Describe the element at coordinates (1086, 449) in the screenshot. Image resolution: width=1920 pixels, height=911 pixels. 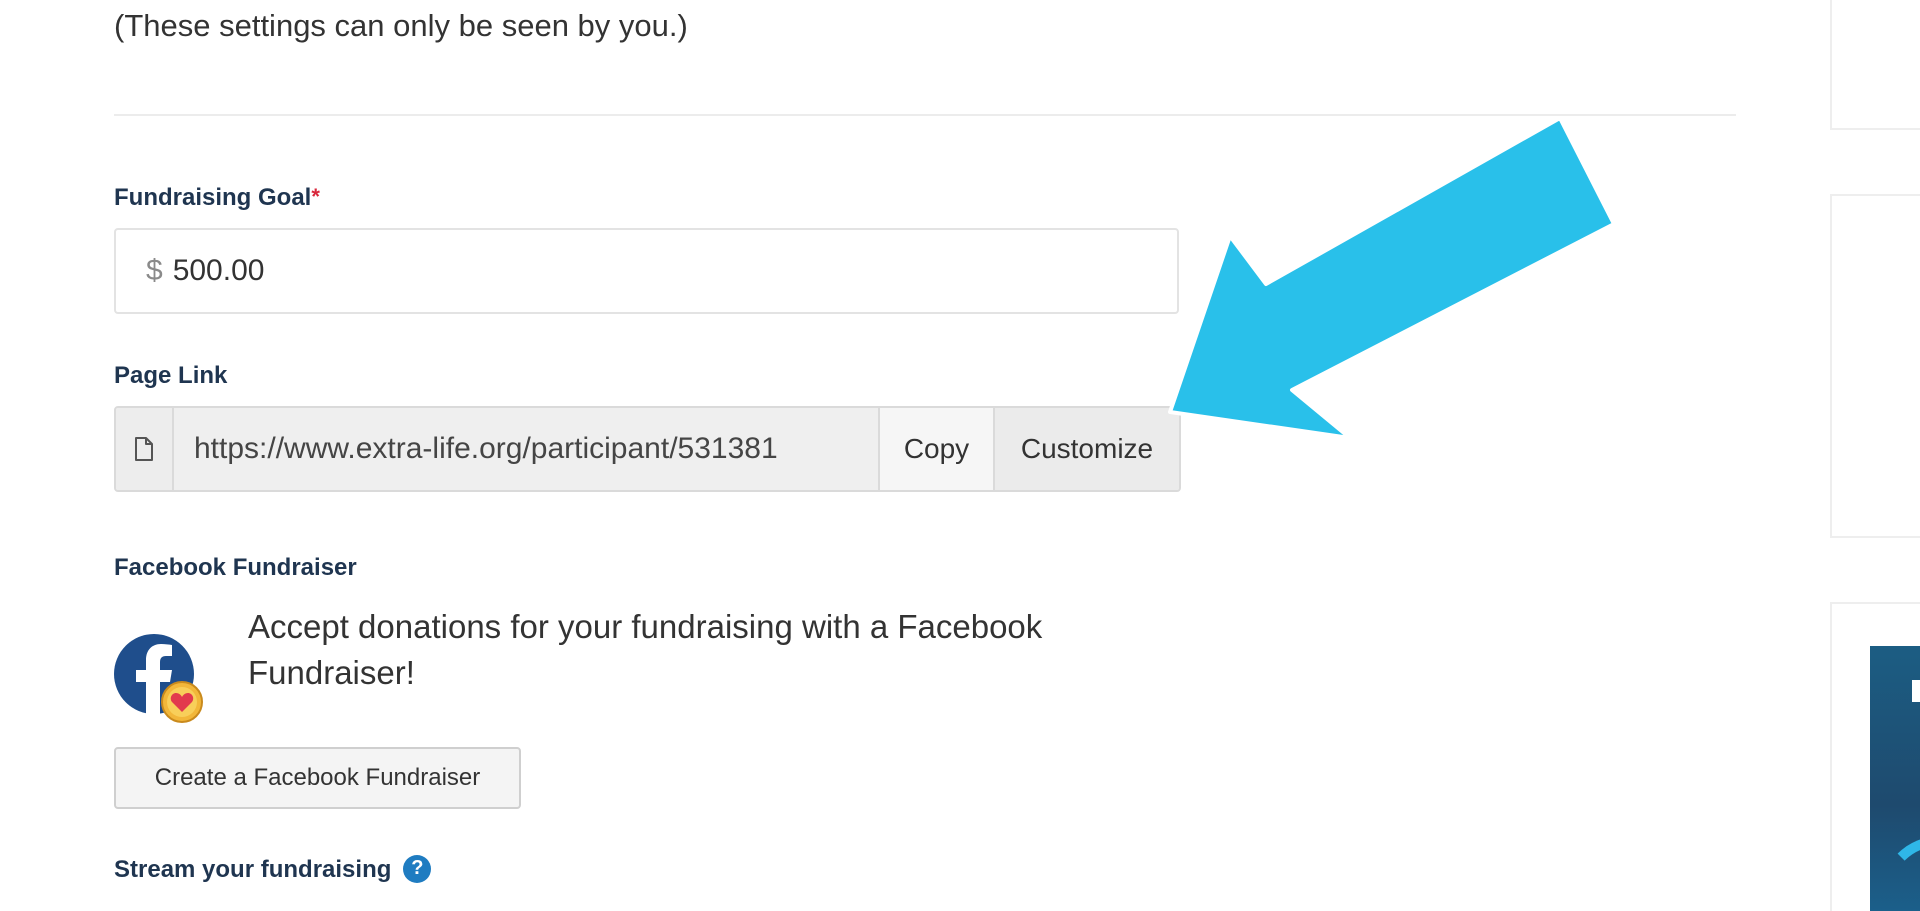
I see `customize-button: Customize` at that location.